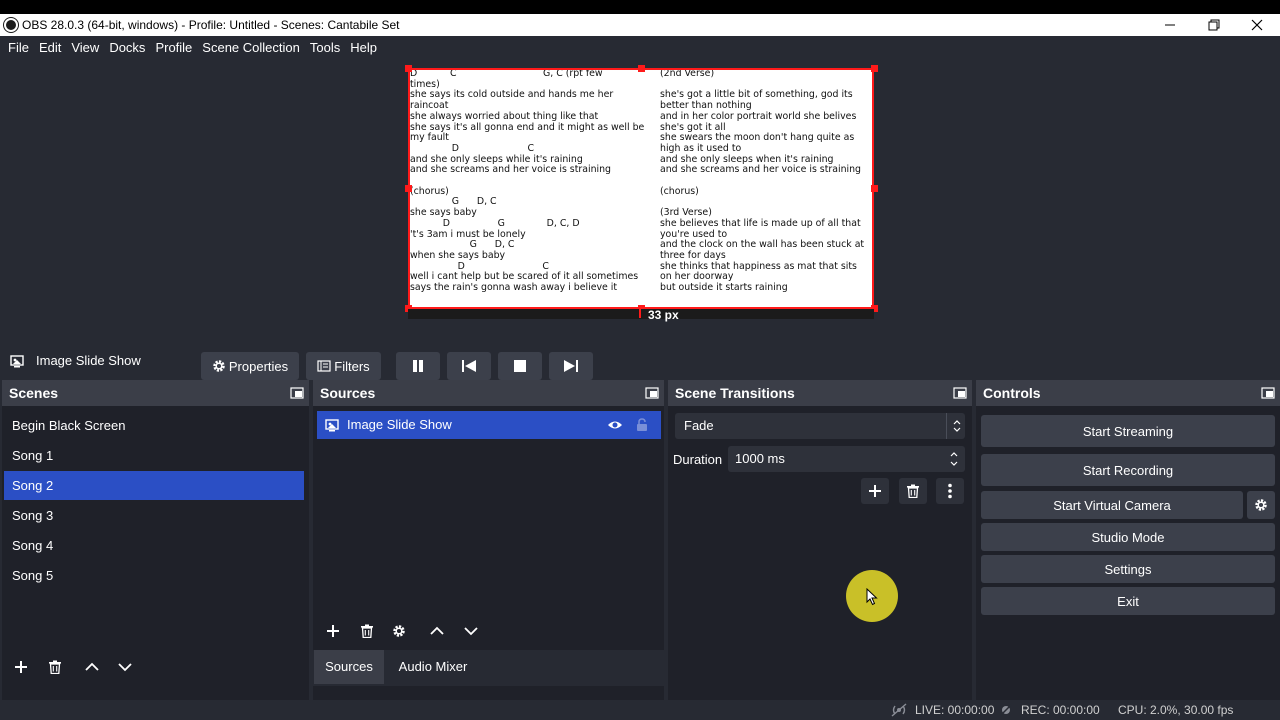 This screenshot has width=1280, height=720. Describe the element at coordinates (1060, 710) in the screenshot. I see `rec-timer: REC: 00:00:00` at that location.